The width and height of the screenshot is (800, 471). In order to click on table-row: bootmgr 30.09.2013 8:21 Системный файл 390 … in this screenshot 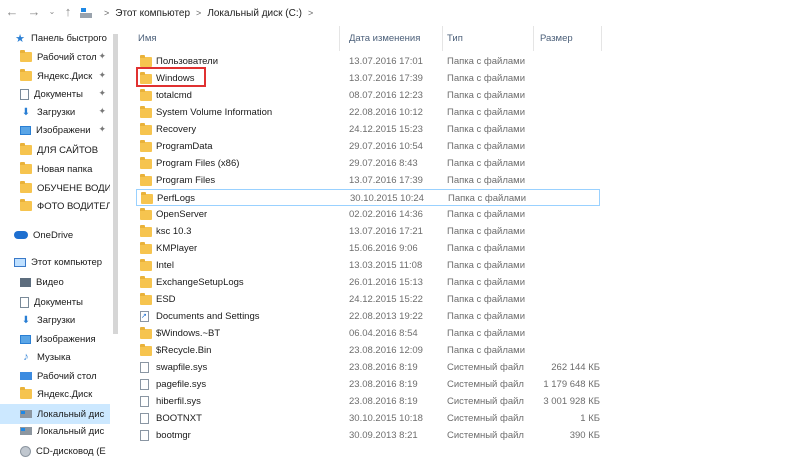, I will do `click(368, 435)`.